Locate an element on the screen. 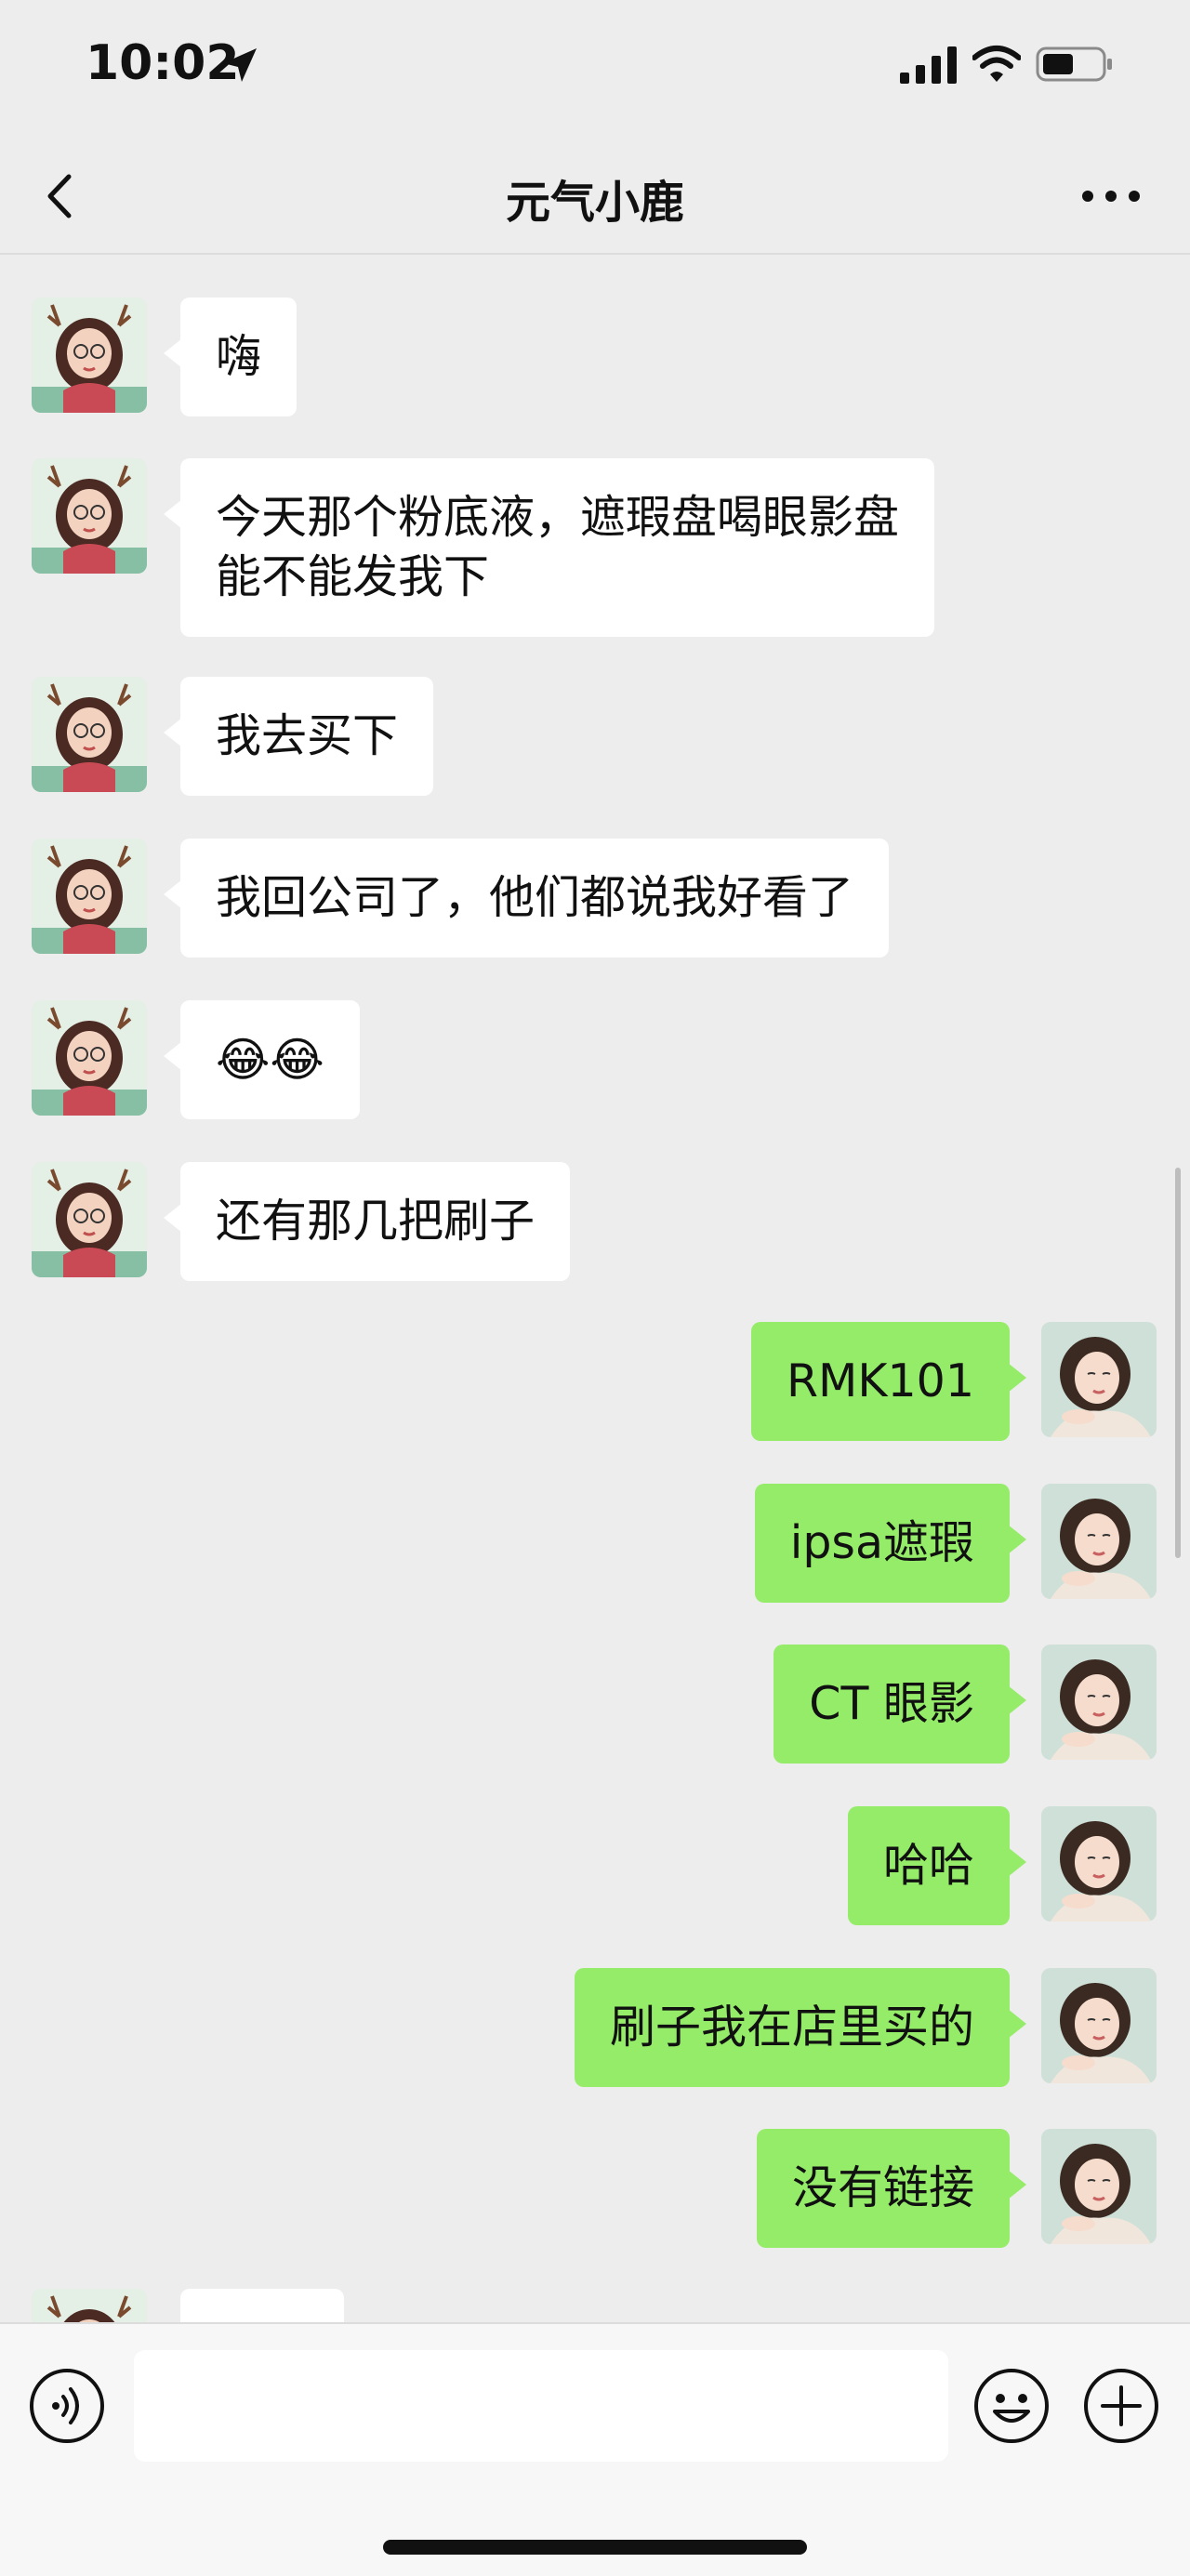 The width and height of the screenshot is (1190, 2576). outgoing-message-bubble: 刷子我在店里买的 is located at coordinates (800, 2027).